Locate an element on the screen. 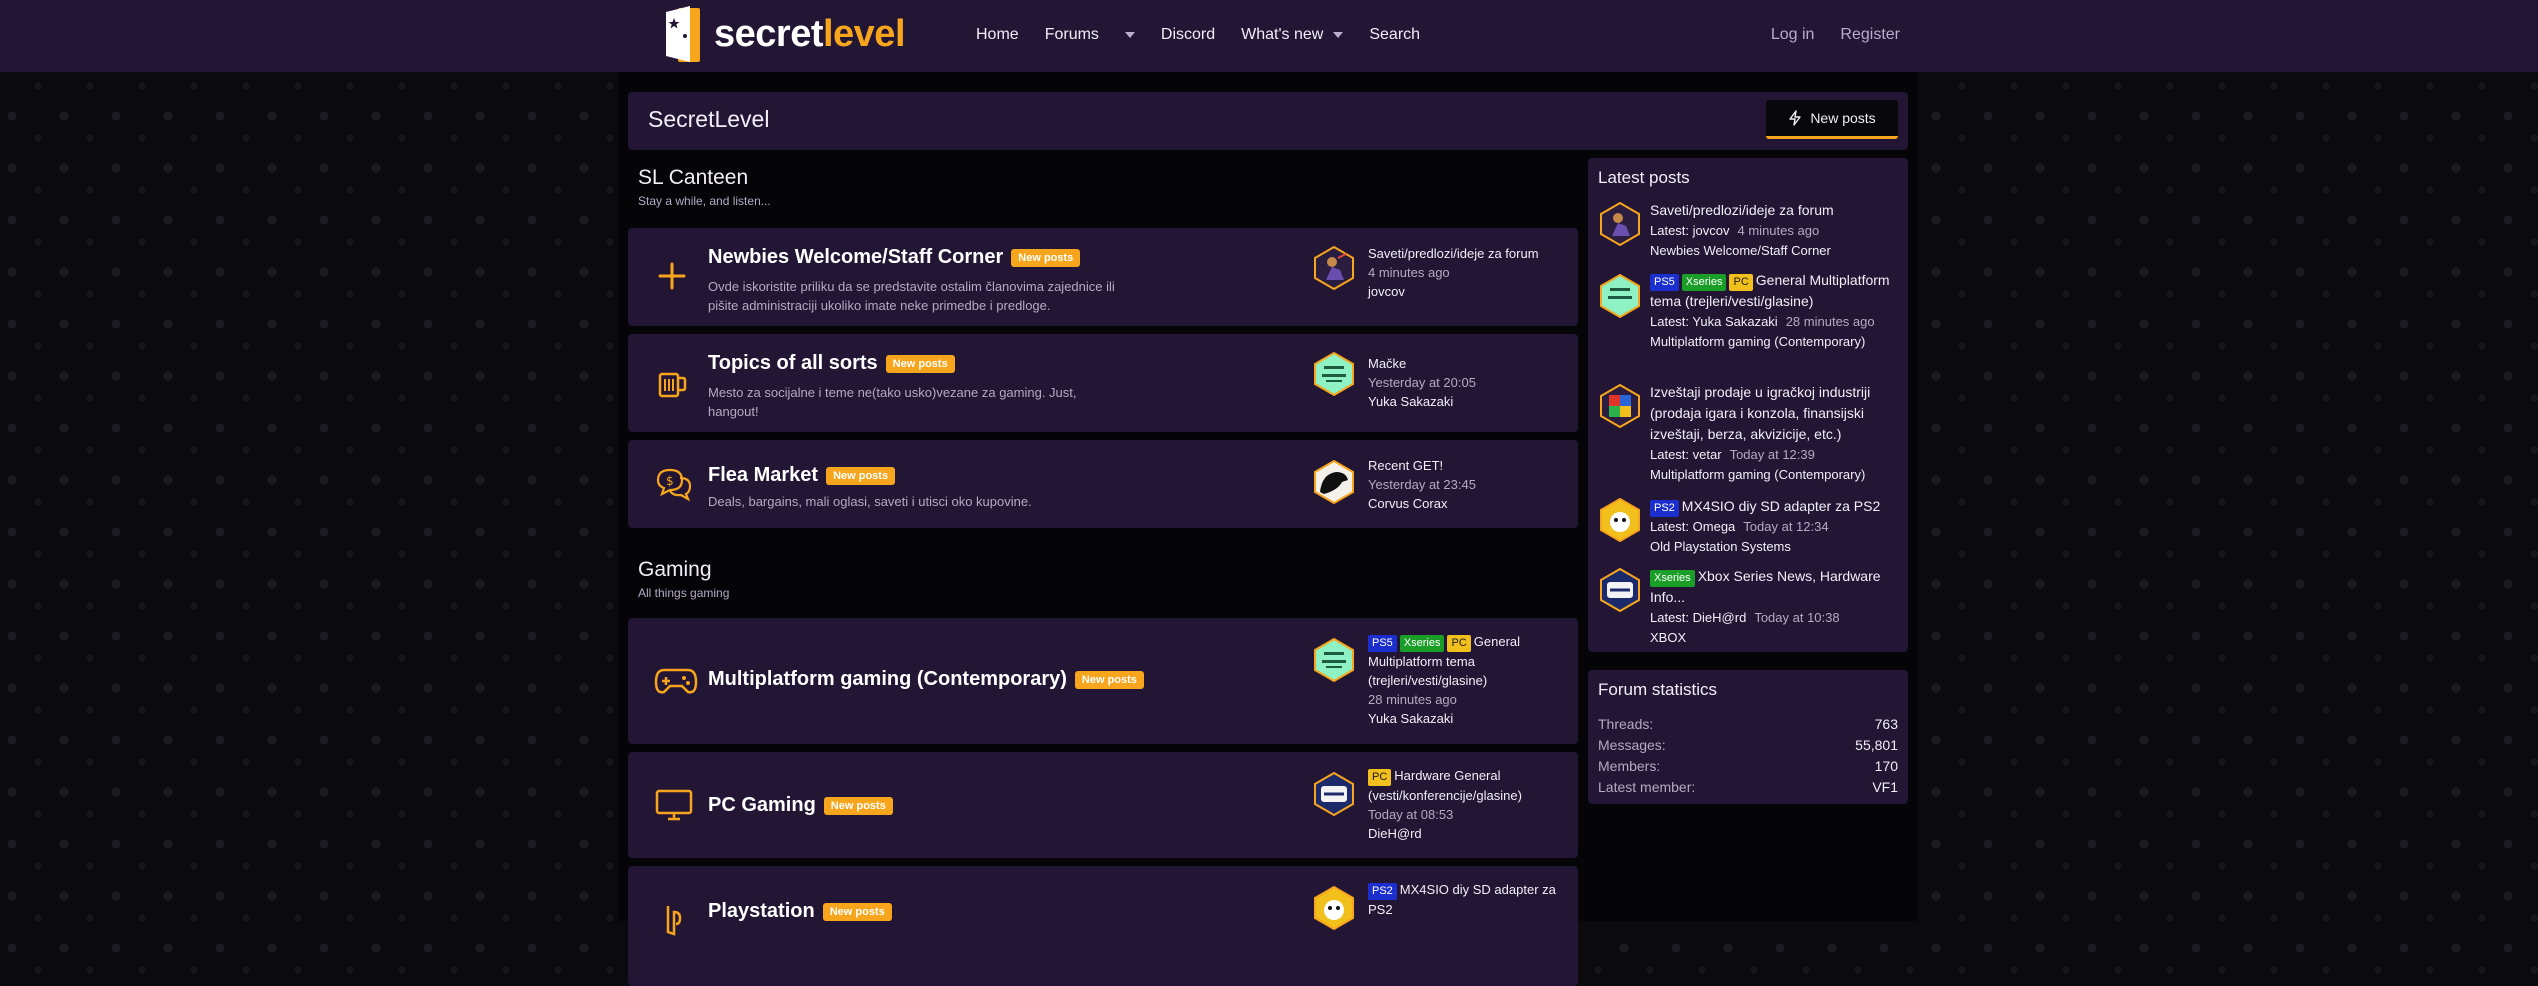 This screenshot has height=986, width=2538. latest-post-user: jovcov is located at coordinates (1711, 230).